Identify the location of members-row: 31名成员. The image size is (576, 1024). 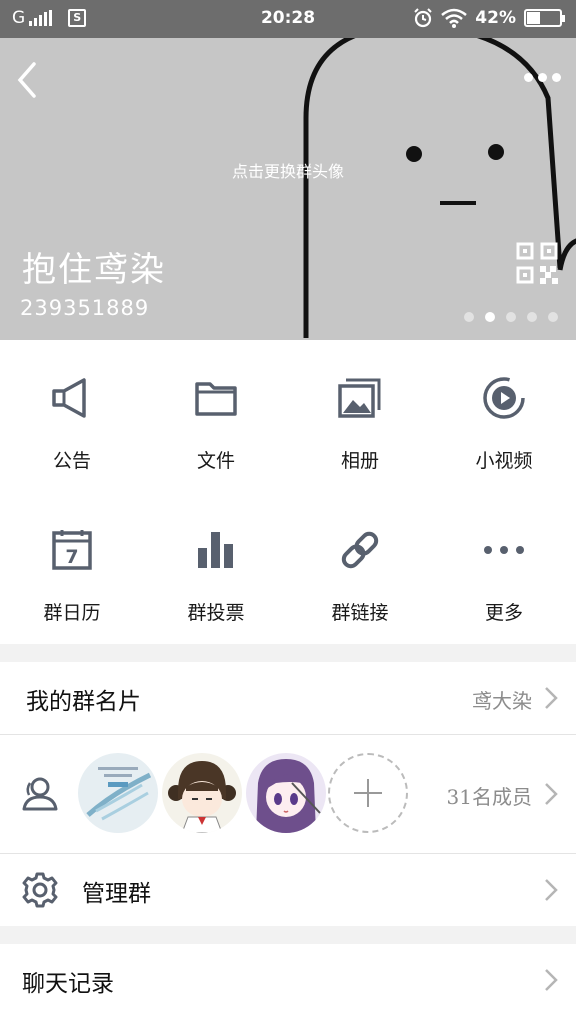
(288, 794).